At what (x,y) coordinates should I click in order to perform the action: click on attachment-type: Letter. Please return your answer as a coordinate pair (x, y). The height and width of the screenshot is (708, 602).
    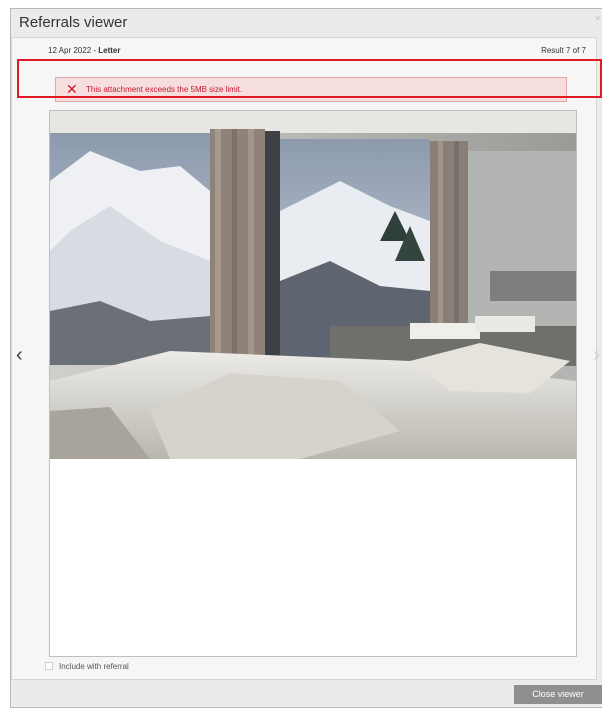
    Looking at the image, I should click on (109, 50).